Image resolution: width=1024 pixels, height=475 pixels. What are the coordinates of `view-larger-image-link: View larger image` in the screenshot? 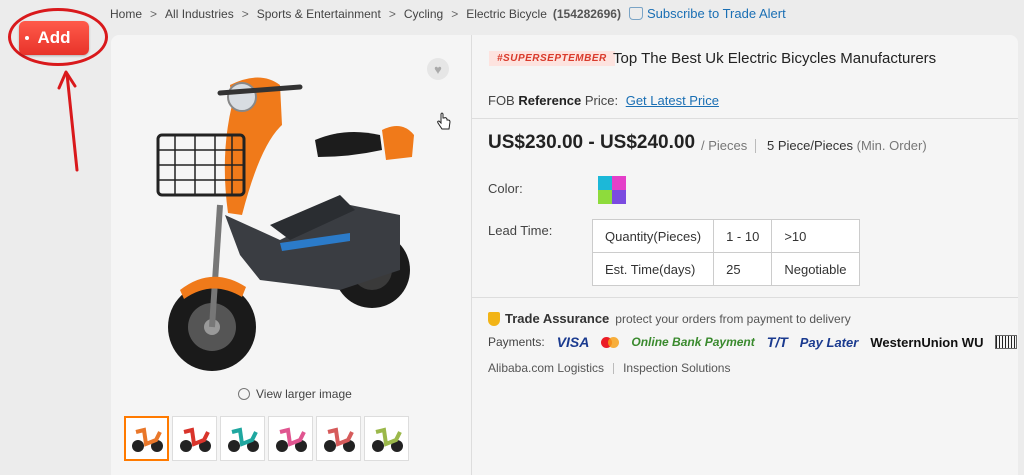 It's located at (295, 394).